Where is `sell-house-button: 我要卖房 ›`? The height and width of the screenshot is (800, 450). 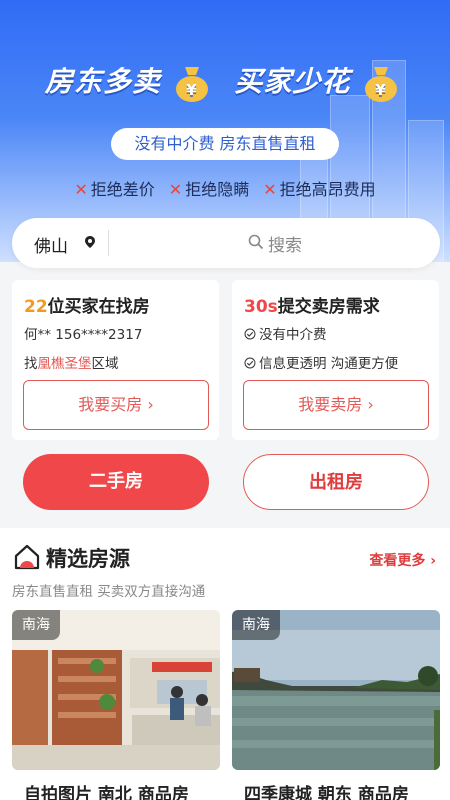
sell-house-button: 我要卖房 › is located at coordinates (336, 405).